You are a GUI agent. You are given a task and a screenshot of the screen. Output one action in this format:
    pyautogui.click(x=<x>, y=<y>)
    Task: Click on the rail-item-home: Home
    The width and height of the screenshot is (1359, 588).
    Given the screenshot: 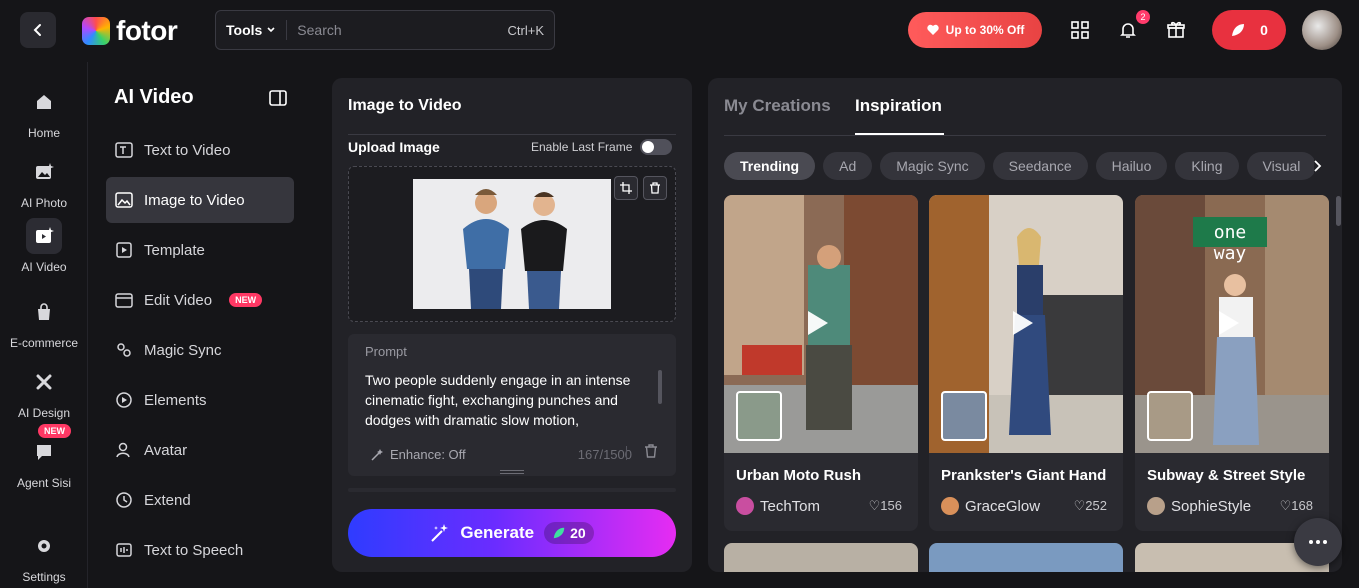 What is the action you would take?
    pyautogui.click(x=44, y=112)
    